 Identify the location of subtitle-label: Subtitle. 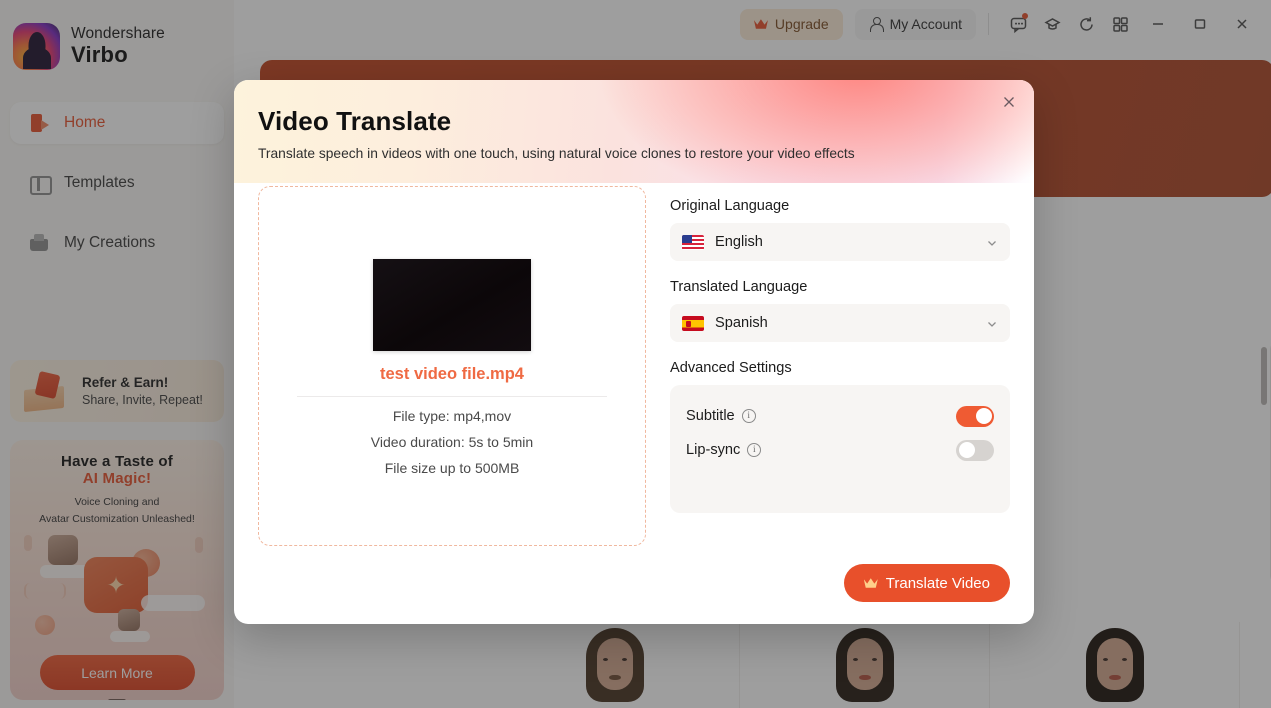
(710, 416).